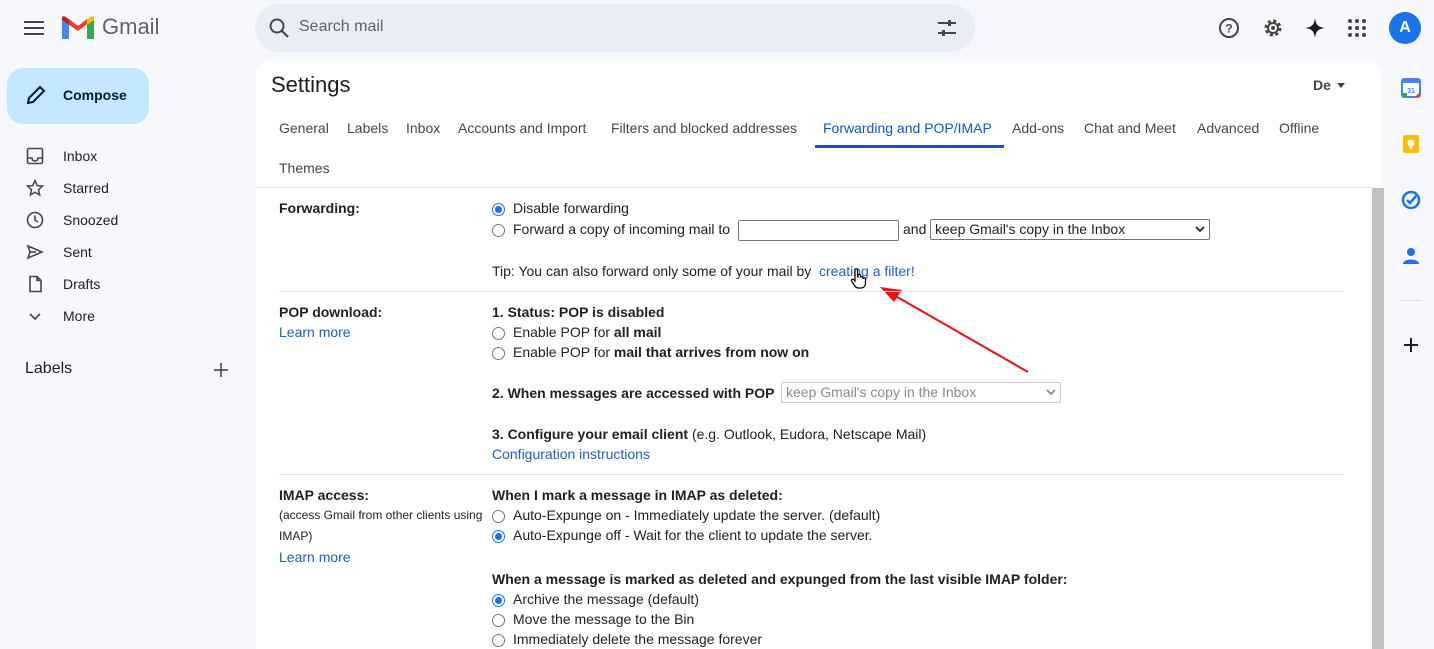 This screenshot has width=1434, height=649. What do you see at coordinates (498, 333) in the screenshot?
I see `enable-pop-all-radio` at bounding box center [498, 333].